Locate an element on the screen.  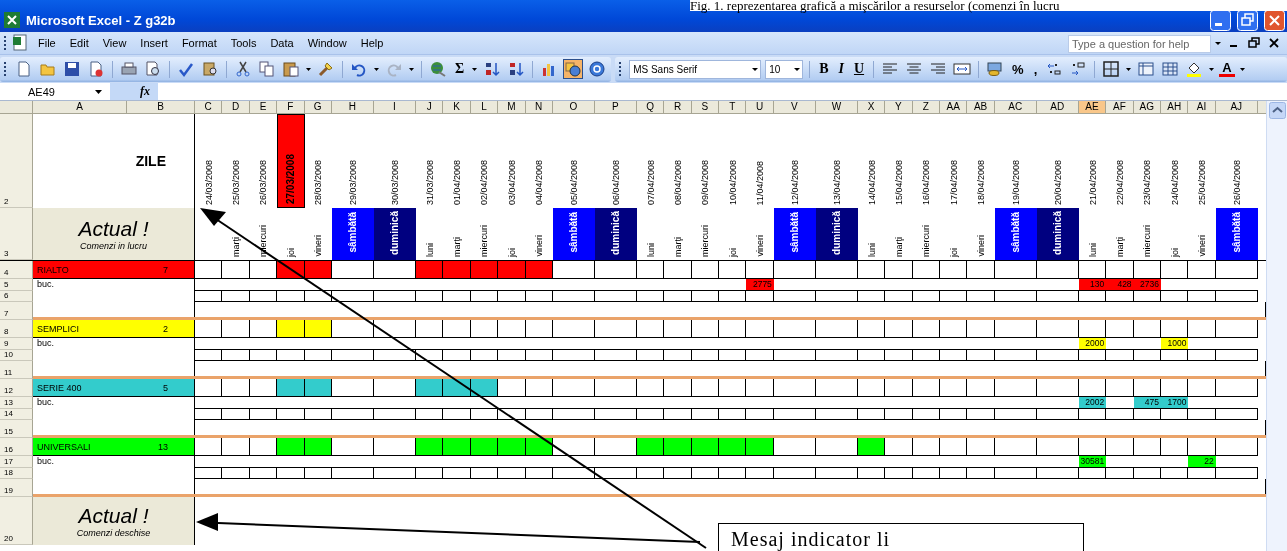
column-header: AC is located at coordinates (1015, 107).